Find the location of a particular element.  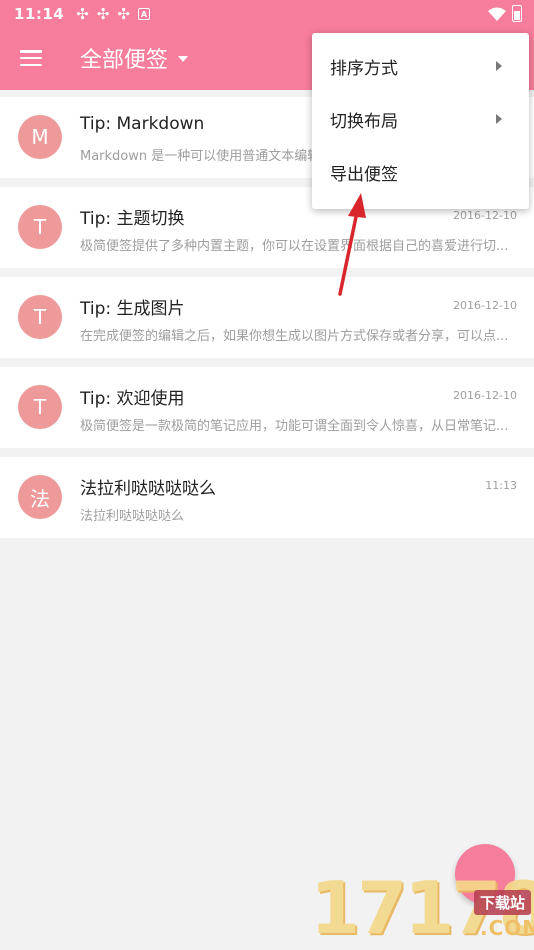

site-watermark: 17178 下载站 .COM is located at coordinates (422, 908).